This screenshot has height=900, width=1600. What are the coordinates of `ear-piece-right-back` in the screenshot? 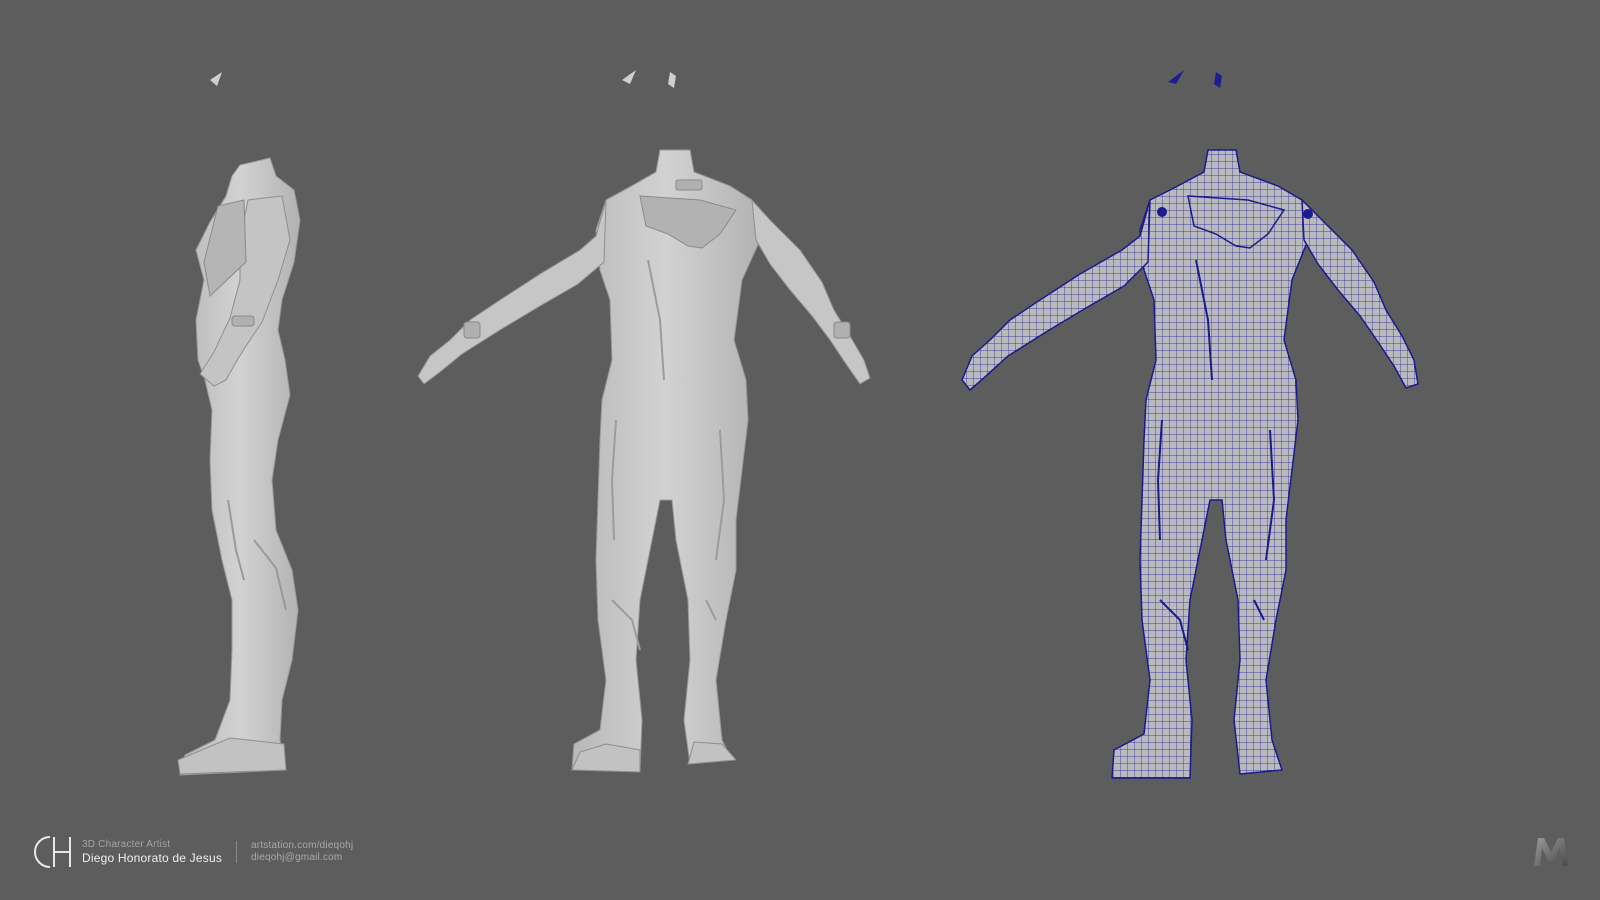 It's located at (672, 80).